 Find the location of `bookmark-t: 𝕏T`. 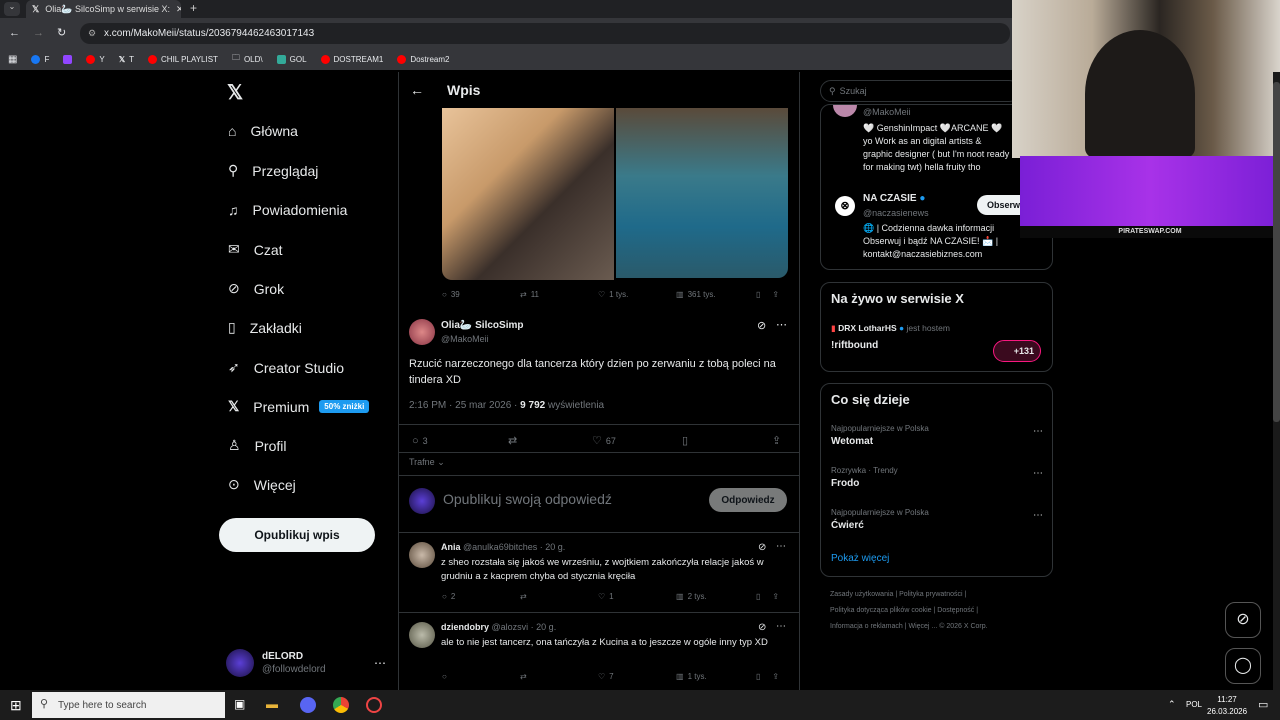

bookmark-t: 𝕏T is located at coordinates (126, 59).